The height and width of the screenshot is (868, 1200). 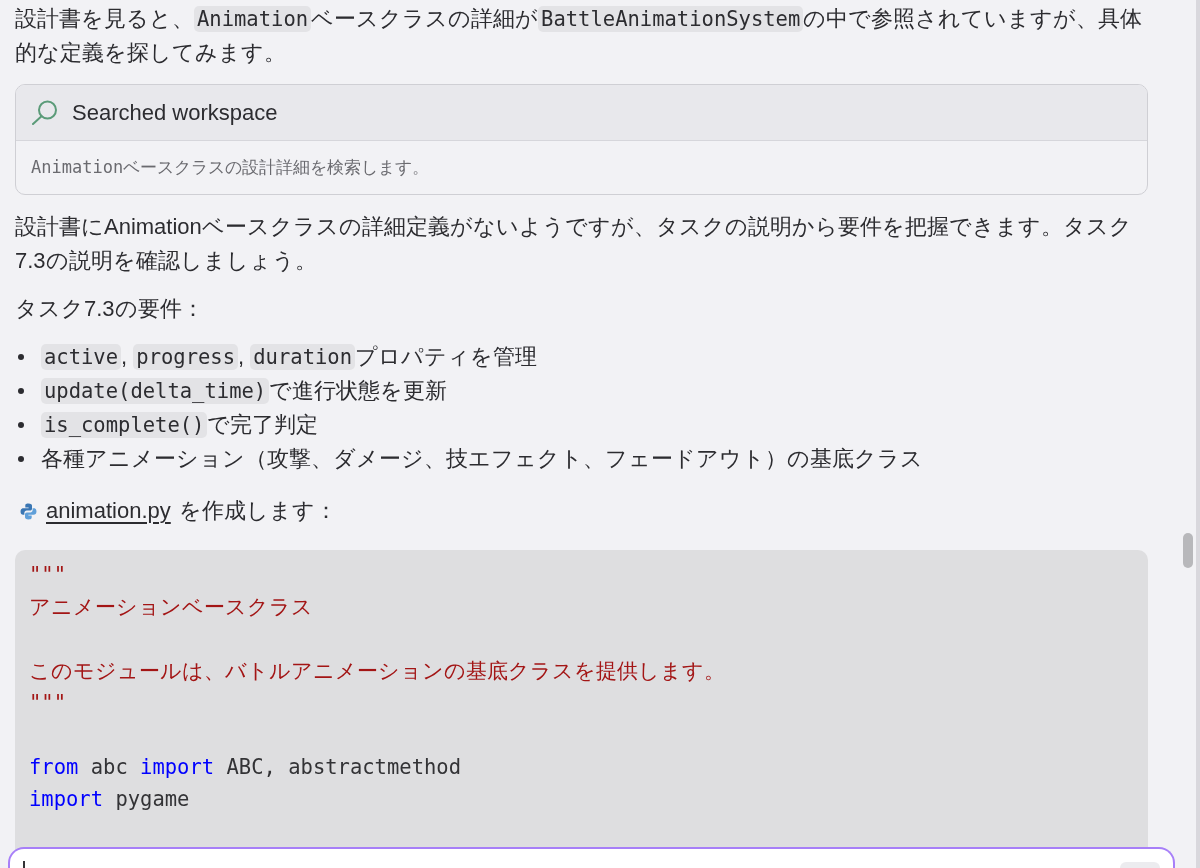 What do you see at coordinates (289, 357) in the screenshot?
I see `list-item: active, progress, duration プロパティを管理` at bounding box center [289, 357].